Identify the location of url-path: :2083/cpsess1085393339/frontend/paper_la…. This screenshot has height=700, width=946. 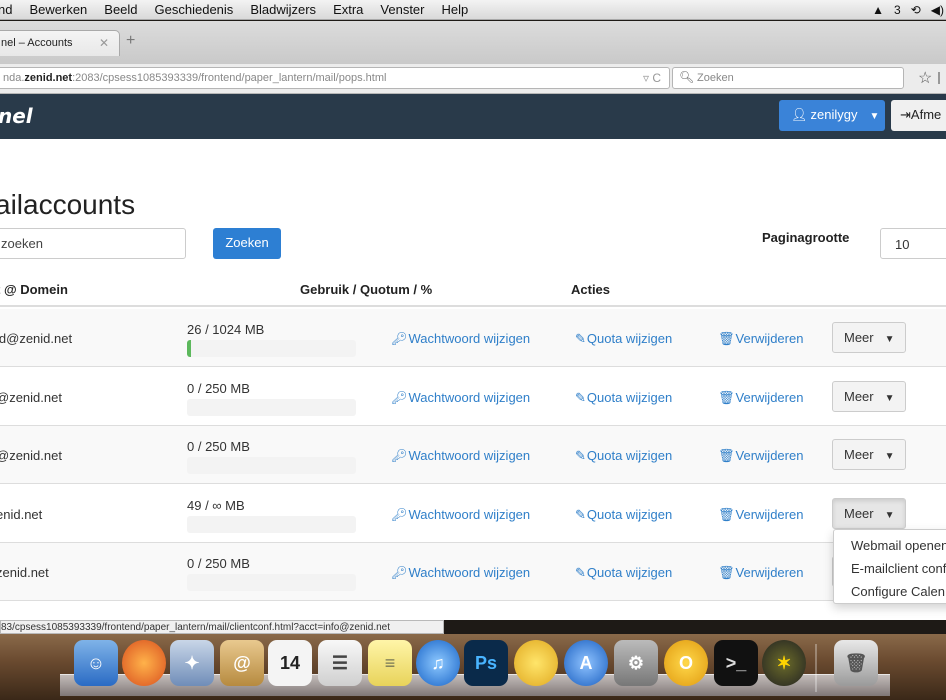
(229, 78).